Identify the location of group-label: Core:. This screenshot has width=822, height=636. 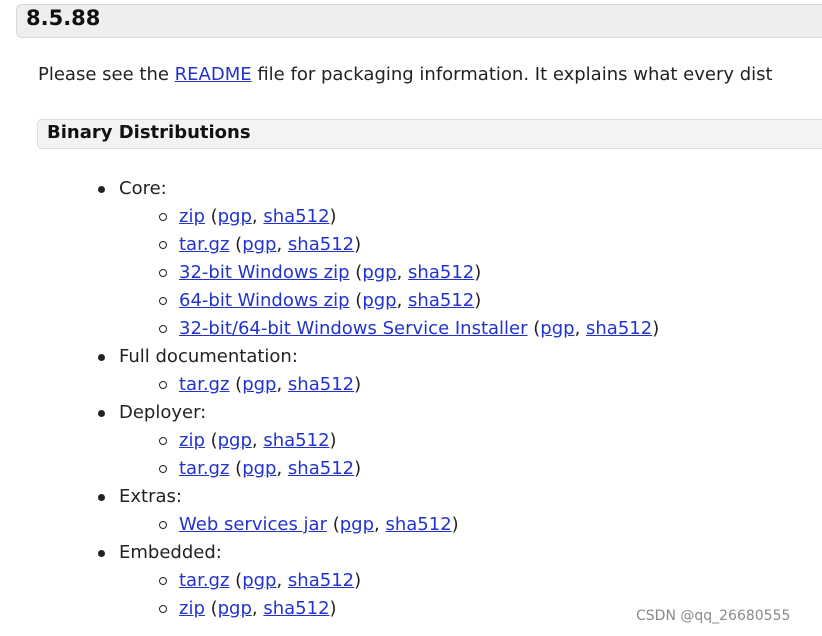
(143, 188).